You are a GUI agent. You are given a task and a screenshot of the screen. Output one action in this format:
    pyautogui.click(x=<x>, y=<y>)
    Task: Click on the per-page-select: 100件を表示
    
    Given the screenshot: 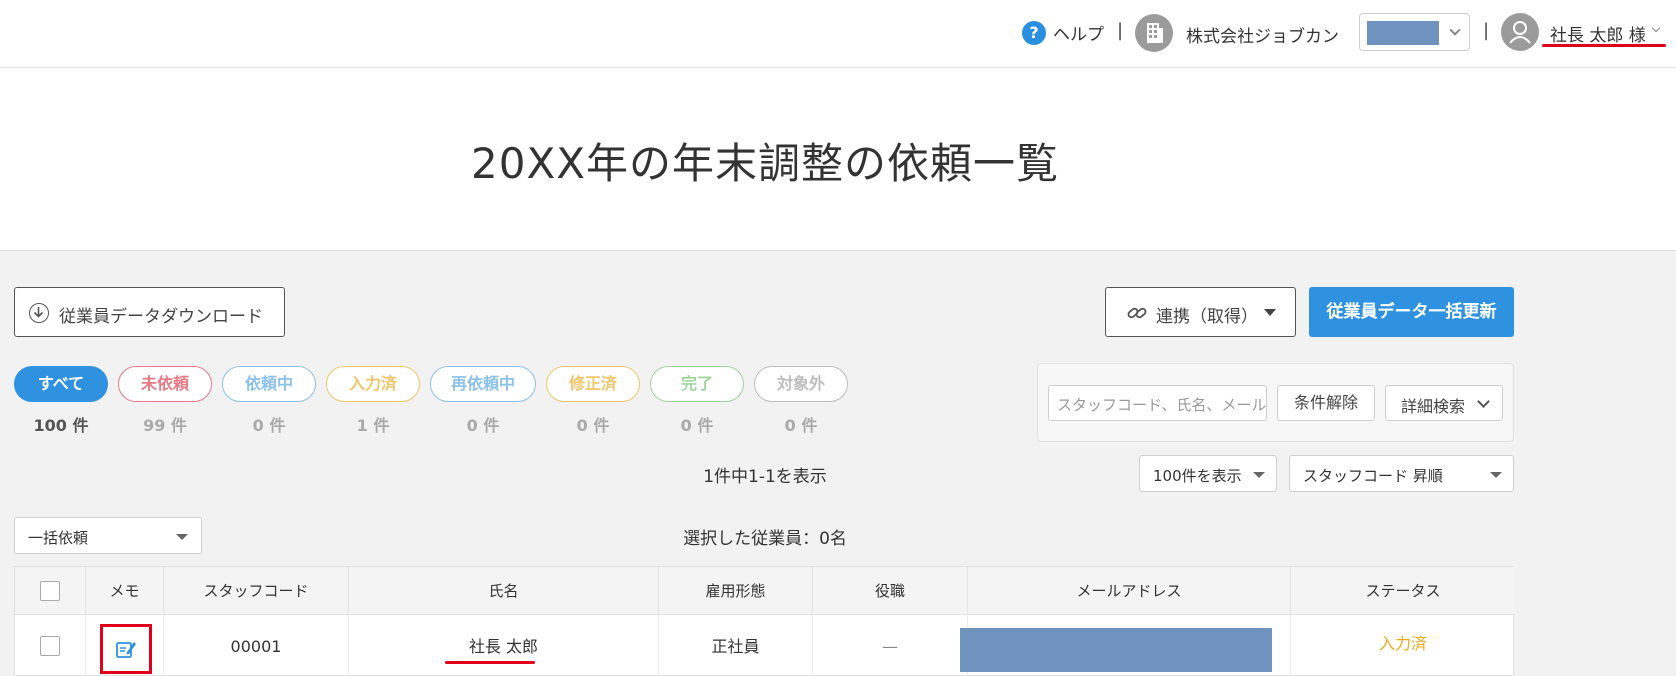 What is the action you would take?
    pyautogui.click(x=1208, y=473)
    